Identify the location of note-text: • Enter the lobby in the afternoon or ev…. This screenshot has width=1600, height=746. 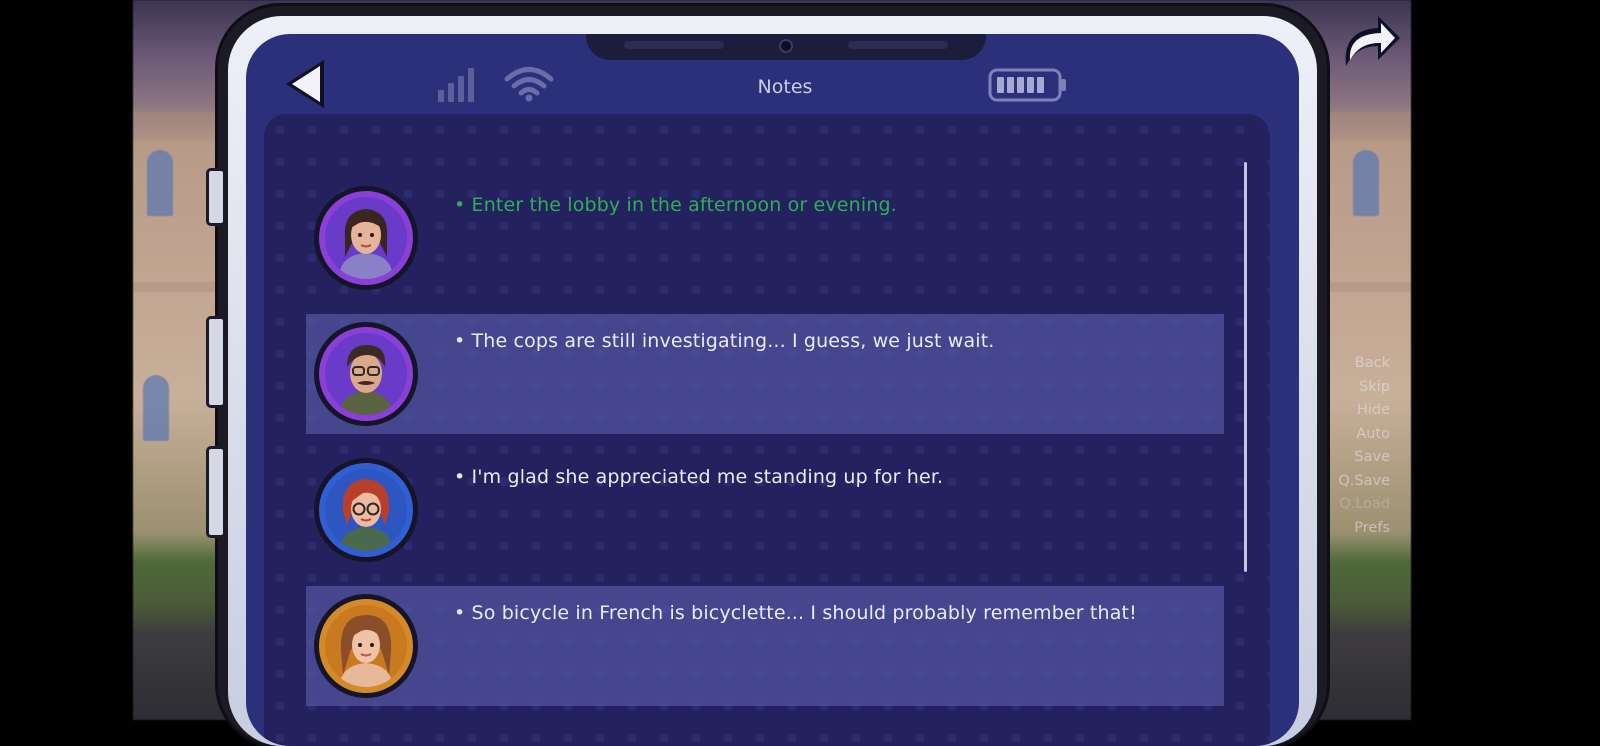
(675, 205).